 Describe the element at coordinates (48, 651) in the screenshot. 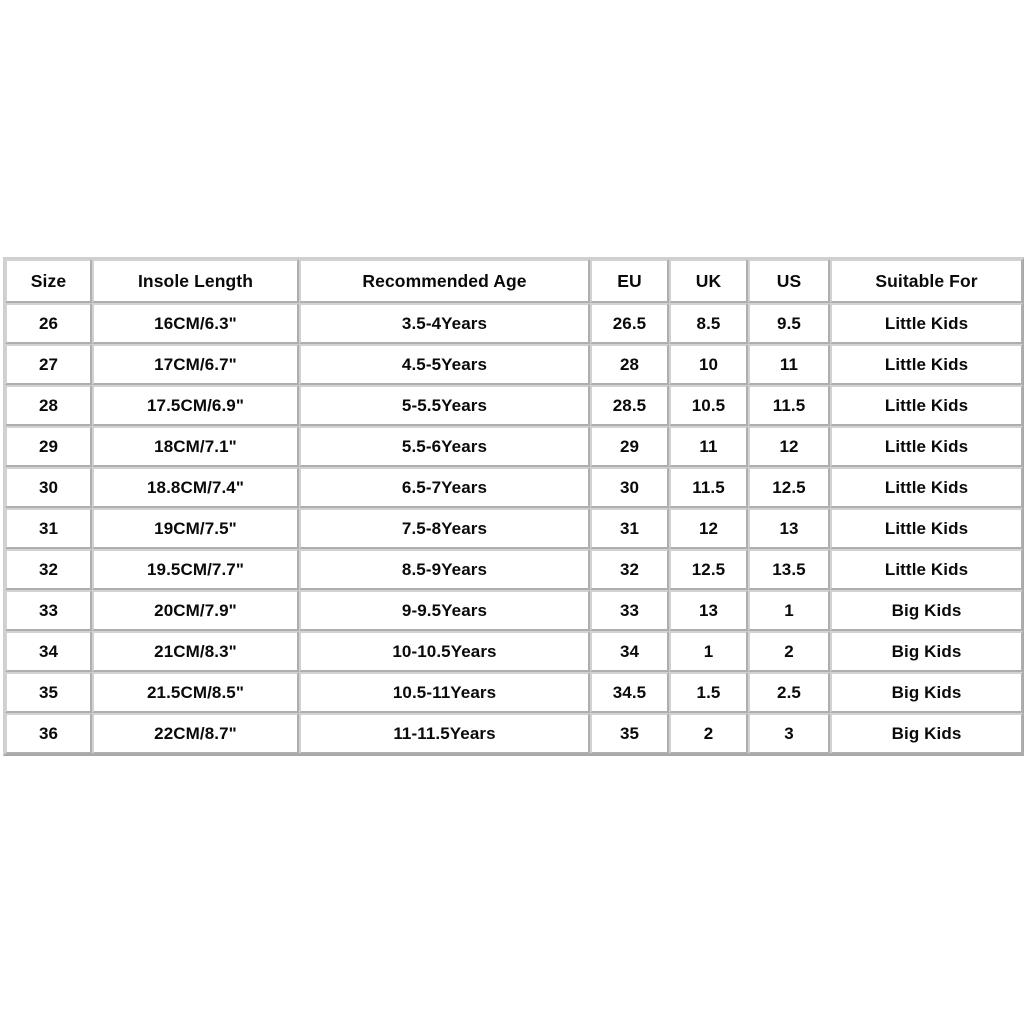

I see `cell-size: 34` at that location.